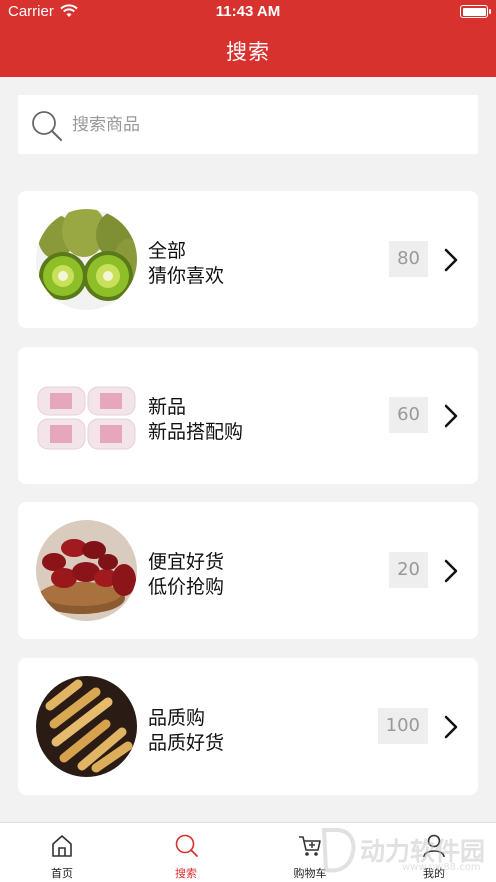 The image size is (496, 882). What do you see at coordinates (248, 259) in the screenshot?
I see `category-card-all: 全部 猜你喜欢 80` at bounding box center [248, 259].